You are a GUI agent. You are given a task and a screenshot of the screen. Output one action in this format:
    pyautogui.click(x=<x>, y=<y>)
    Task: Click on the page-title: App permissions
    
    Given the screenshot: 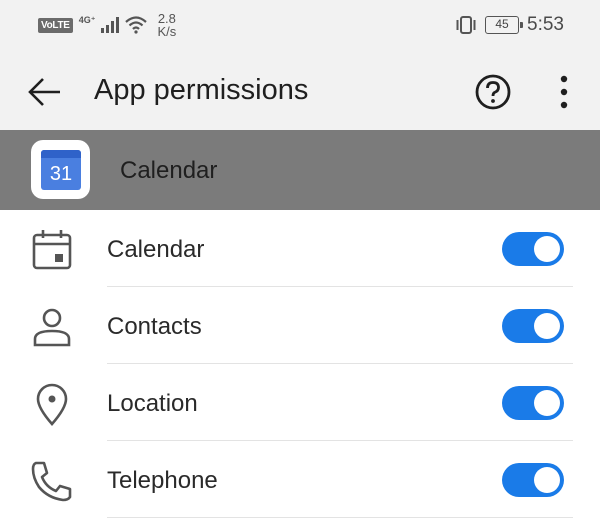 What is the action you would take?
    pyautogui.click(x=201, y=90)
    